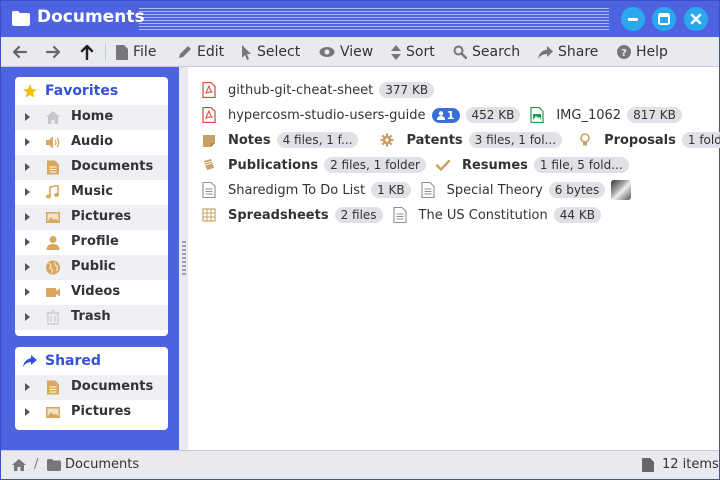  Describe the element at coordinates (278, 215) in the screenshot. I see `folder-name: Spreadsheets` at that location.